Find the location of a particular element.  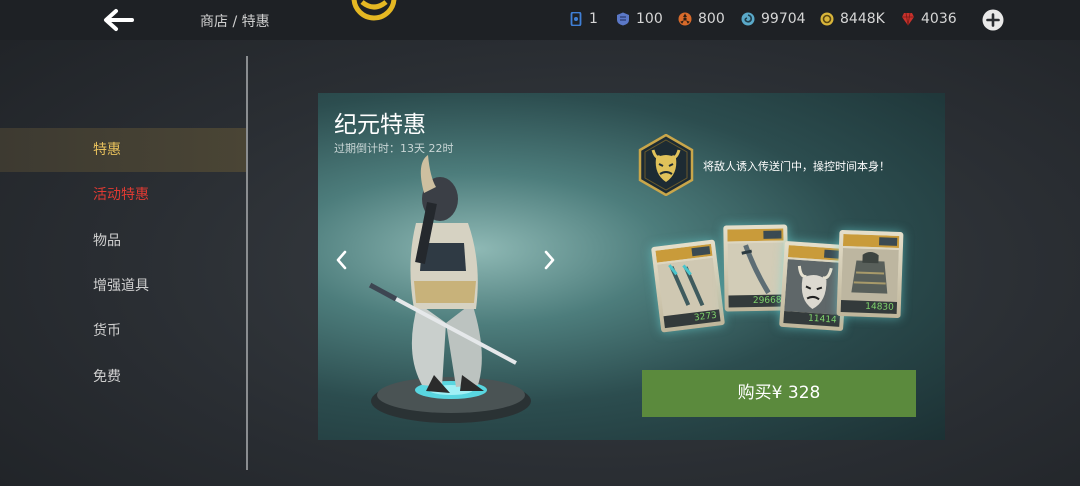

resource-coin: 8448K is located at coordinates (852, 19).